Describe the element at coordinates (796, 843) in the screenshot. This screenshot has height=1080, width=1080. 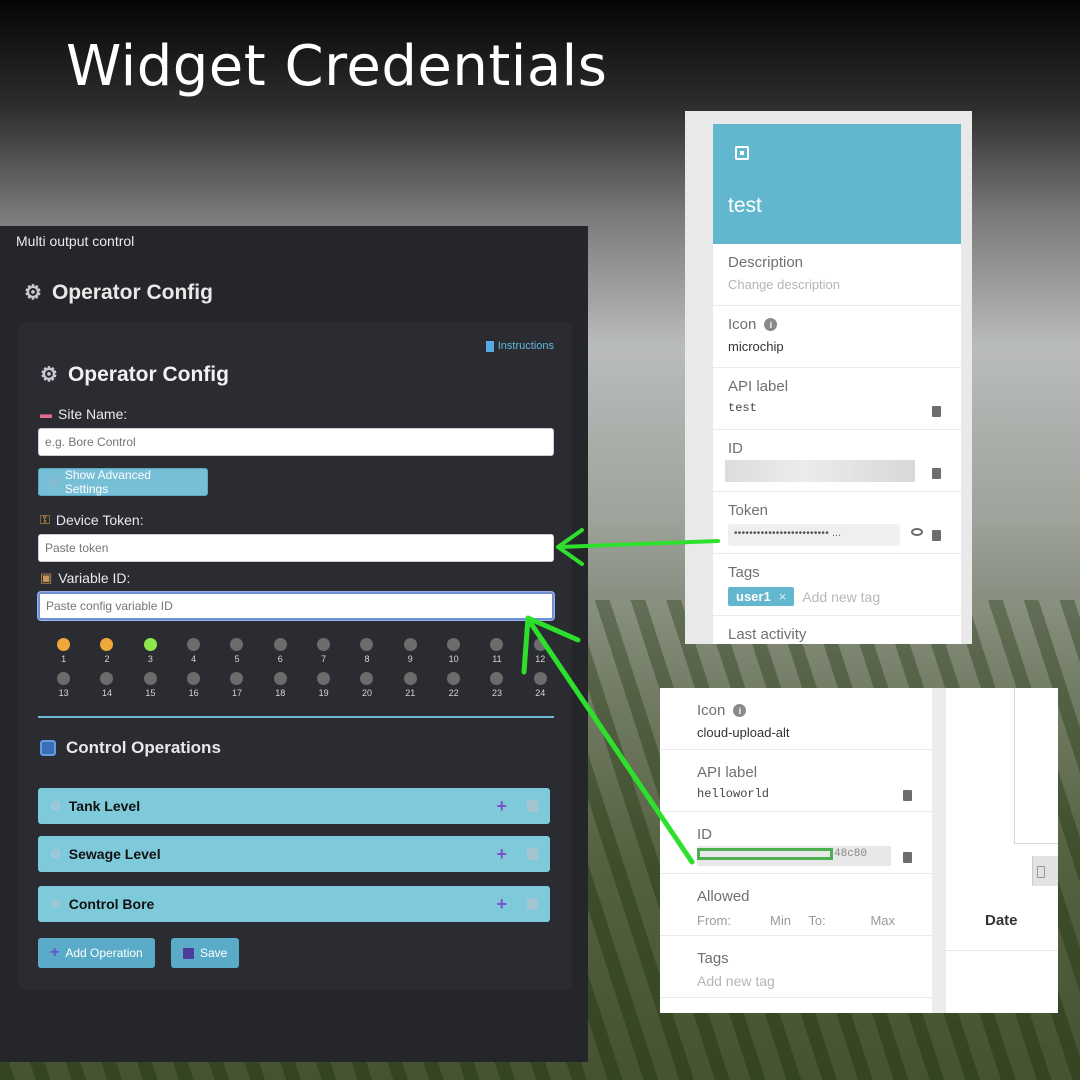
I see `id-section: ID 48c80` at that location.